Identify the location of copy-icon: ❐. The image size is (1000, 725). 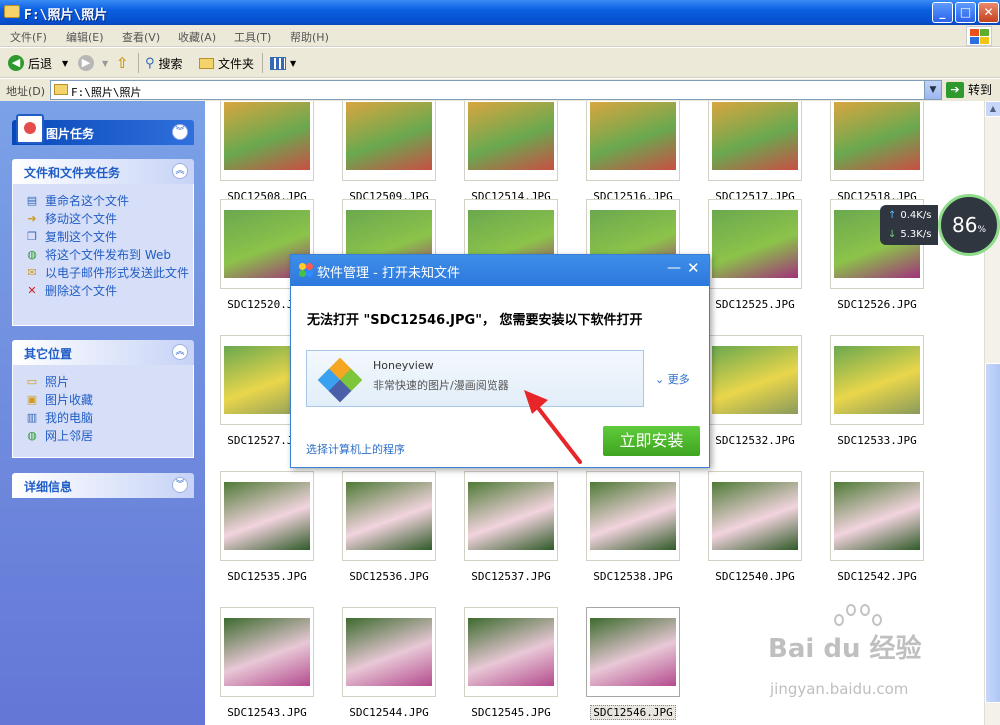
(32, 236).